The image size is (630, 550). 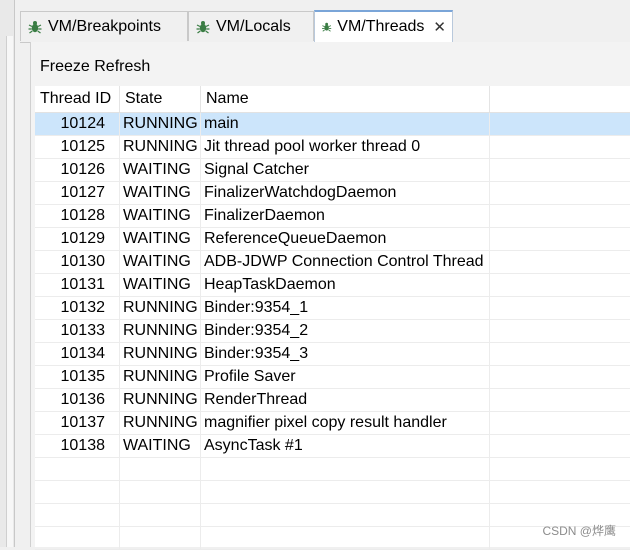 I want to click on column-header-thread-id: Thread ID, so click(x=77, y=99).